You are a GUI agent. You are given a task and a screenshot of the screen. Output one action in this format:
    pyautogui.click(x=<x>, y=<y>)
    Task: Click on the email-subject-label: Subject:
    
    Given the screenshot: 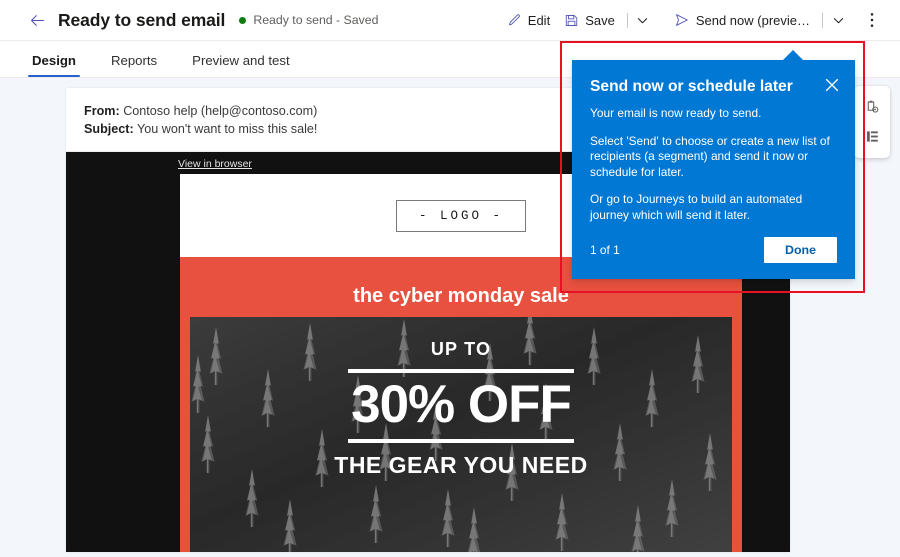 What is the action you would take?
    pyautogui.click(x=109, y=129)
    